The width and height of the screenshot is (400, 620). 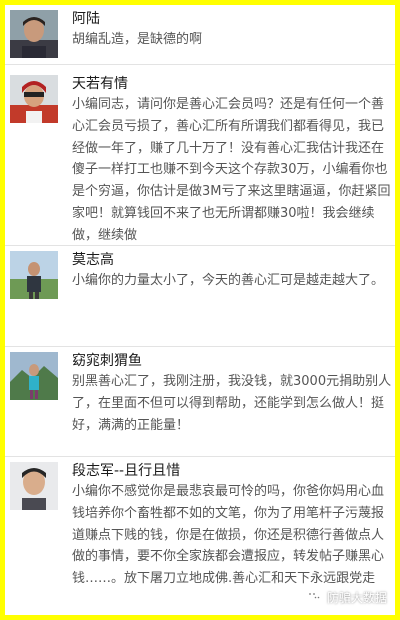 What do you see at coordinates (137, 39) in the screenshot?
I see `comment-text: 胡编乱造，是缺德的啊` at bounding box center [137, 39].